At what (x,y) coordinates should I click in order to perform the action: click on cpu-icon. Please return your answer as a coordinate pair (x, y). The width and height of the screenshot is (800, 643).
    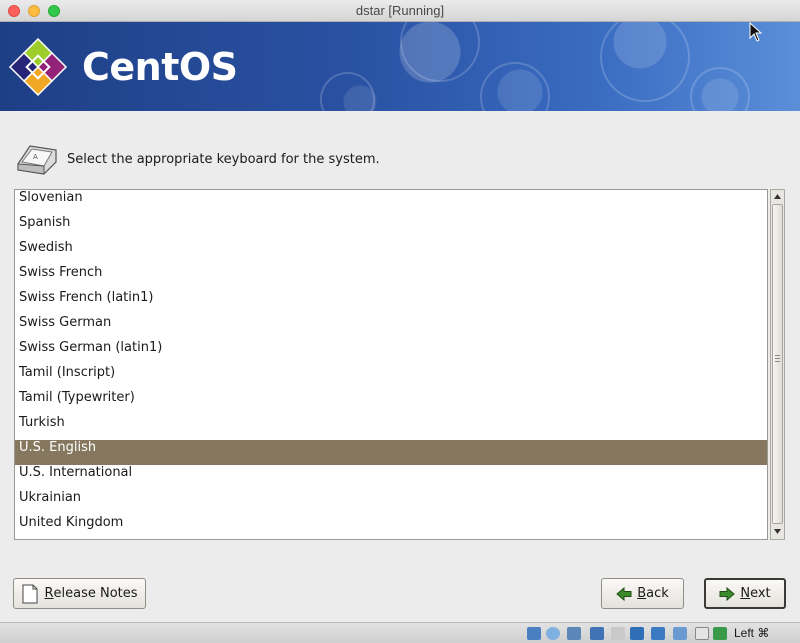
    Looking at the image, I should click on (720, 633).